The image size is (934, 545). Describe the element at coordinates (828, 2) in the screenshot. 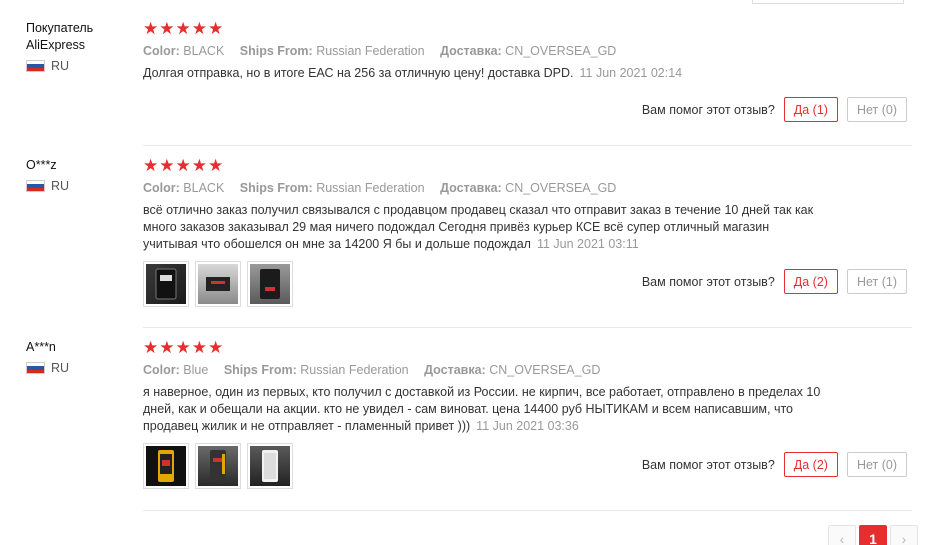

I see `sort-dropdown-fragment` at that location.